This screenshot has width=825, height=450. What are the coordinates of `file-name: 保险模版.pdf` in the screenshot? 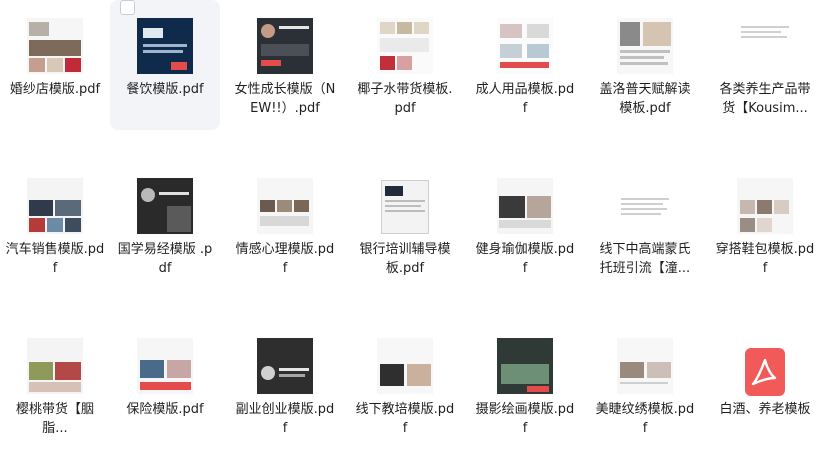 It's located at (165, 409).